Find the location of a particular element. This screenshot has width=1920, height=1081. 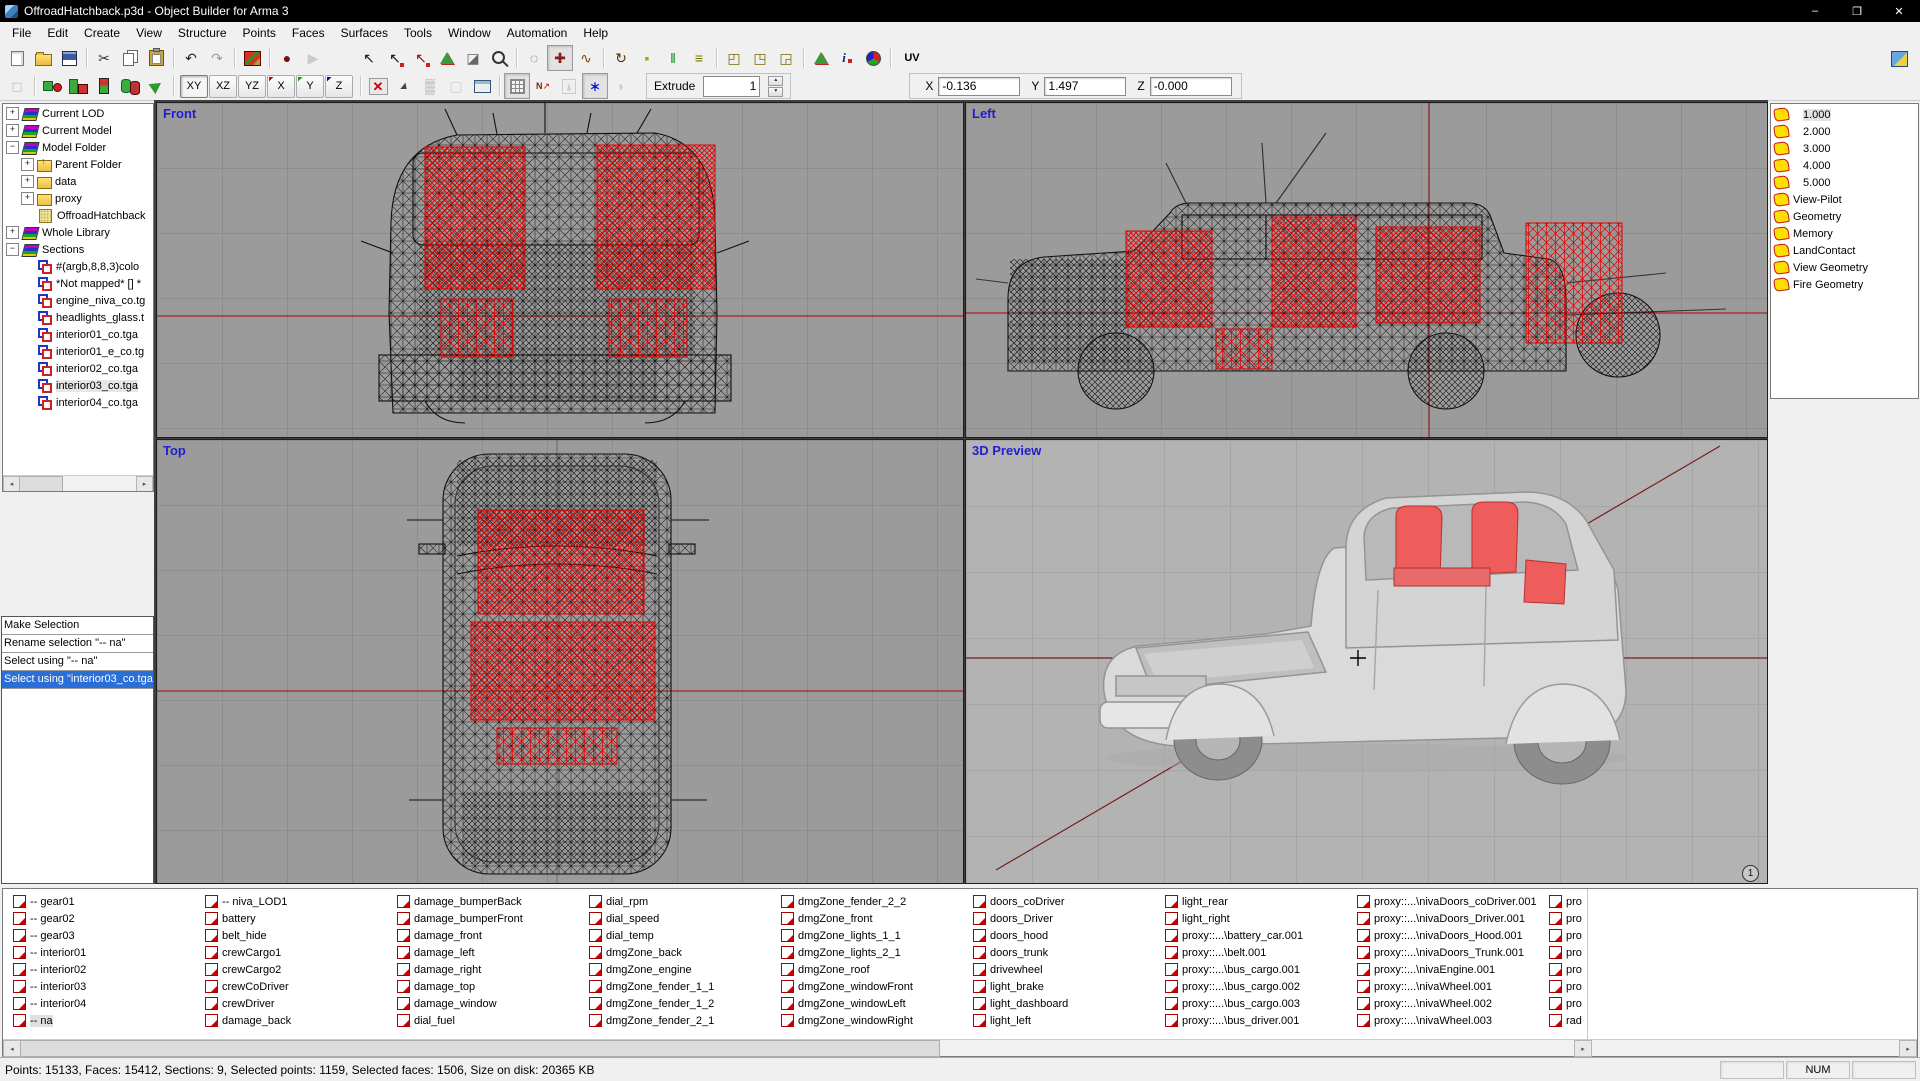

selection-item: doors_Driver is located at coordinates (1069, 918).